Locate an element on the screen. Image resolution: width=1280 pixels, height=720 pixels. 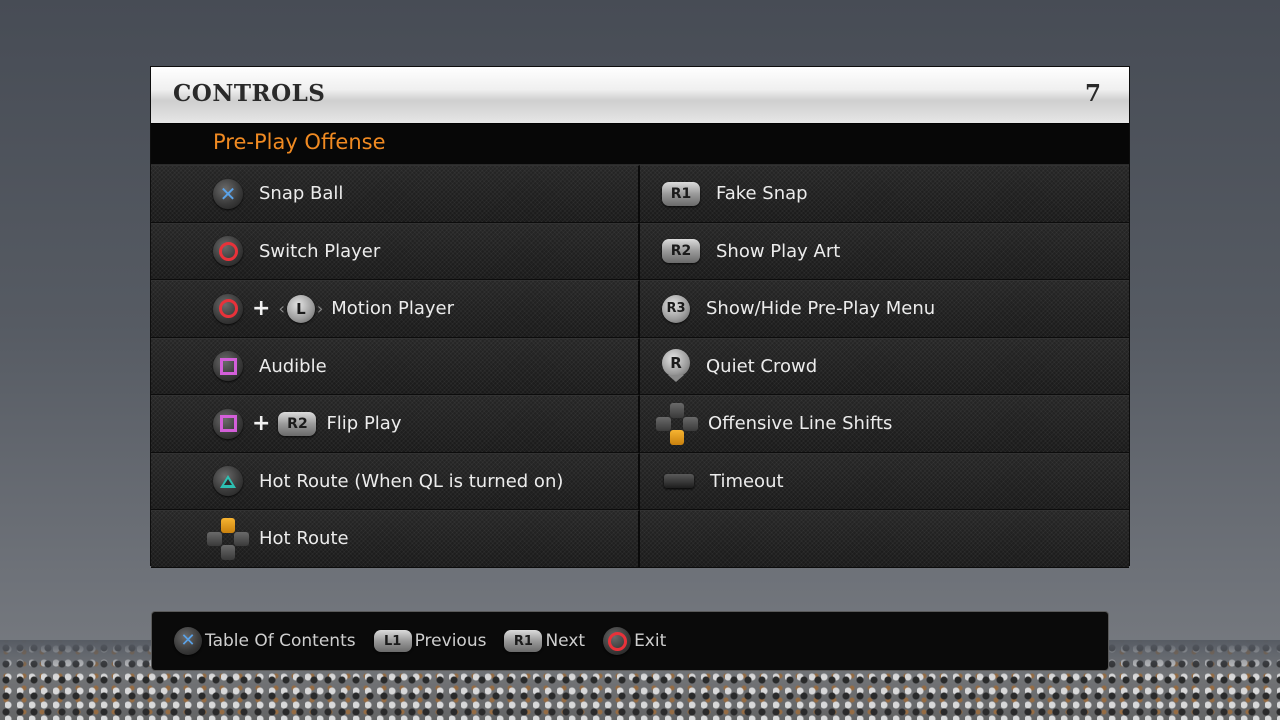
control-row-show-play-art: R2 Show Play Art is located at coordinates (884, 251).